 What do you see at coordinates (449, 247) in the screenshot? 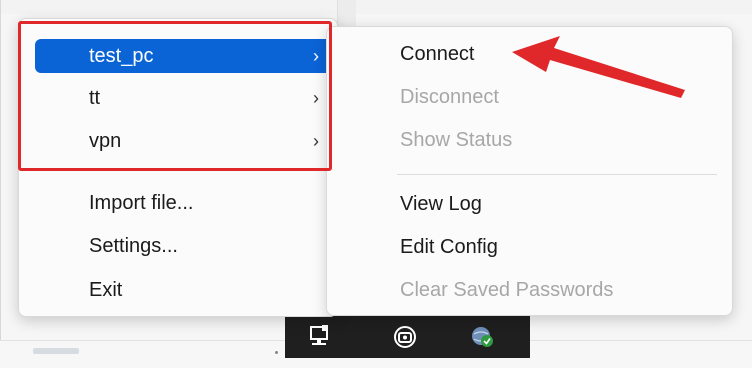
I see `menu-item-label: Edit Config` at bounding box center [449, 247].